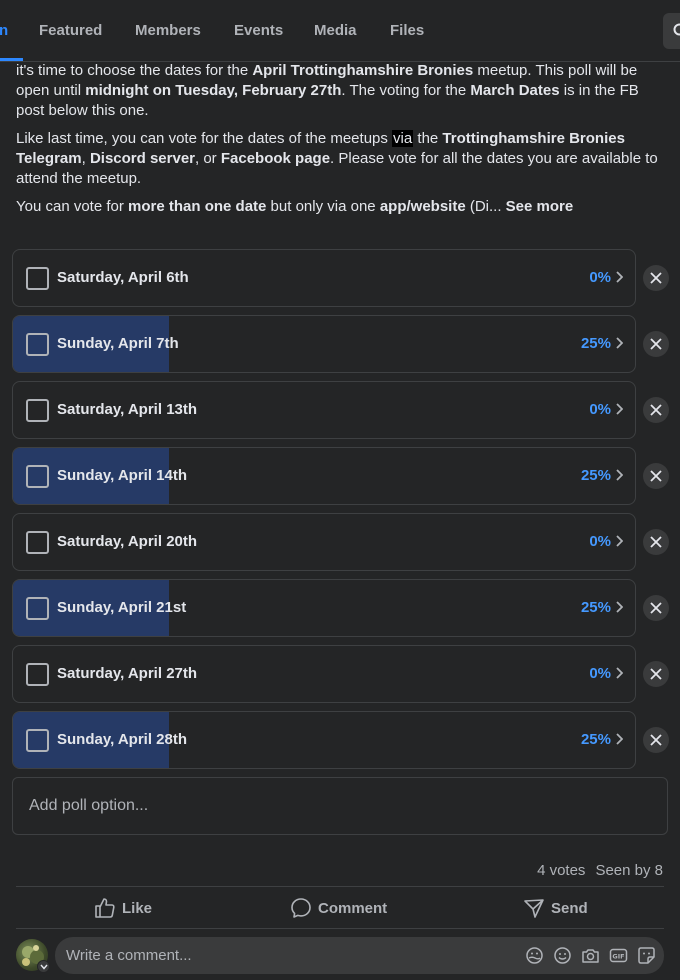 The width and height of the screenshot is (680, 980). What do you see at coordinates (168, 30) in the screenshot?
I see `tab-members: Members` at bounding box center [168, 30].